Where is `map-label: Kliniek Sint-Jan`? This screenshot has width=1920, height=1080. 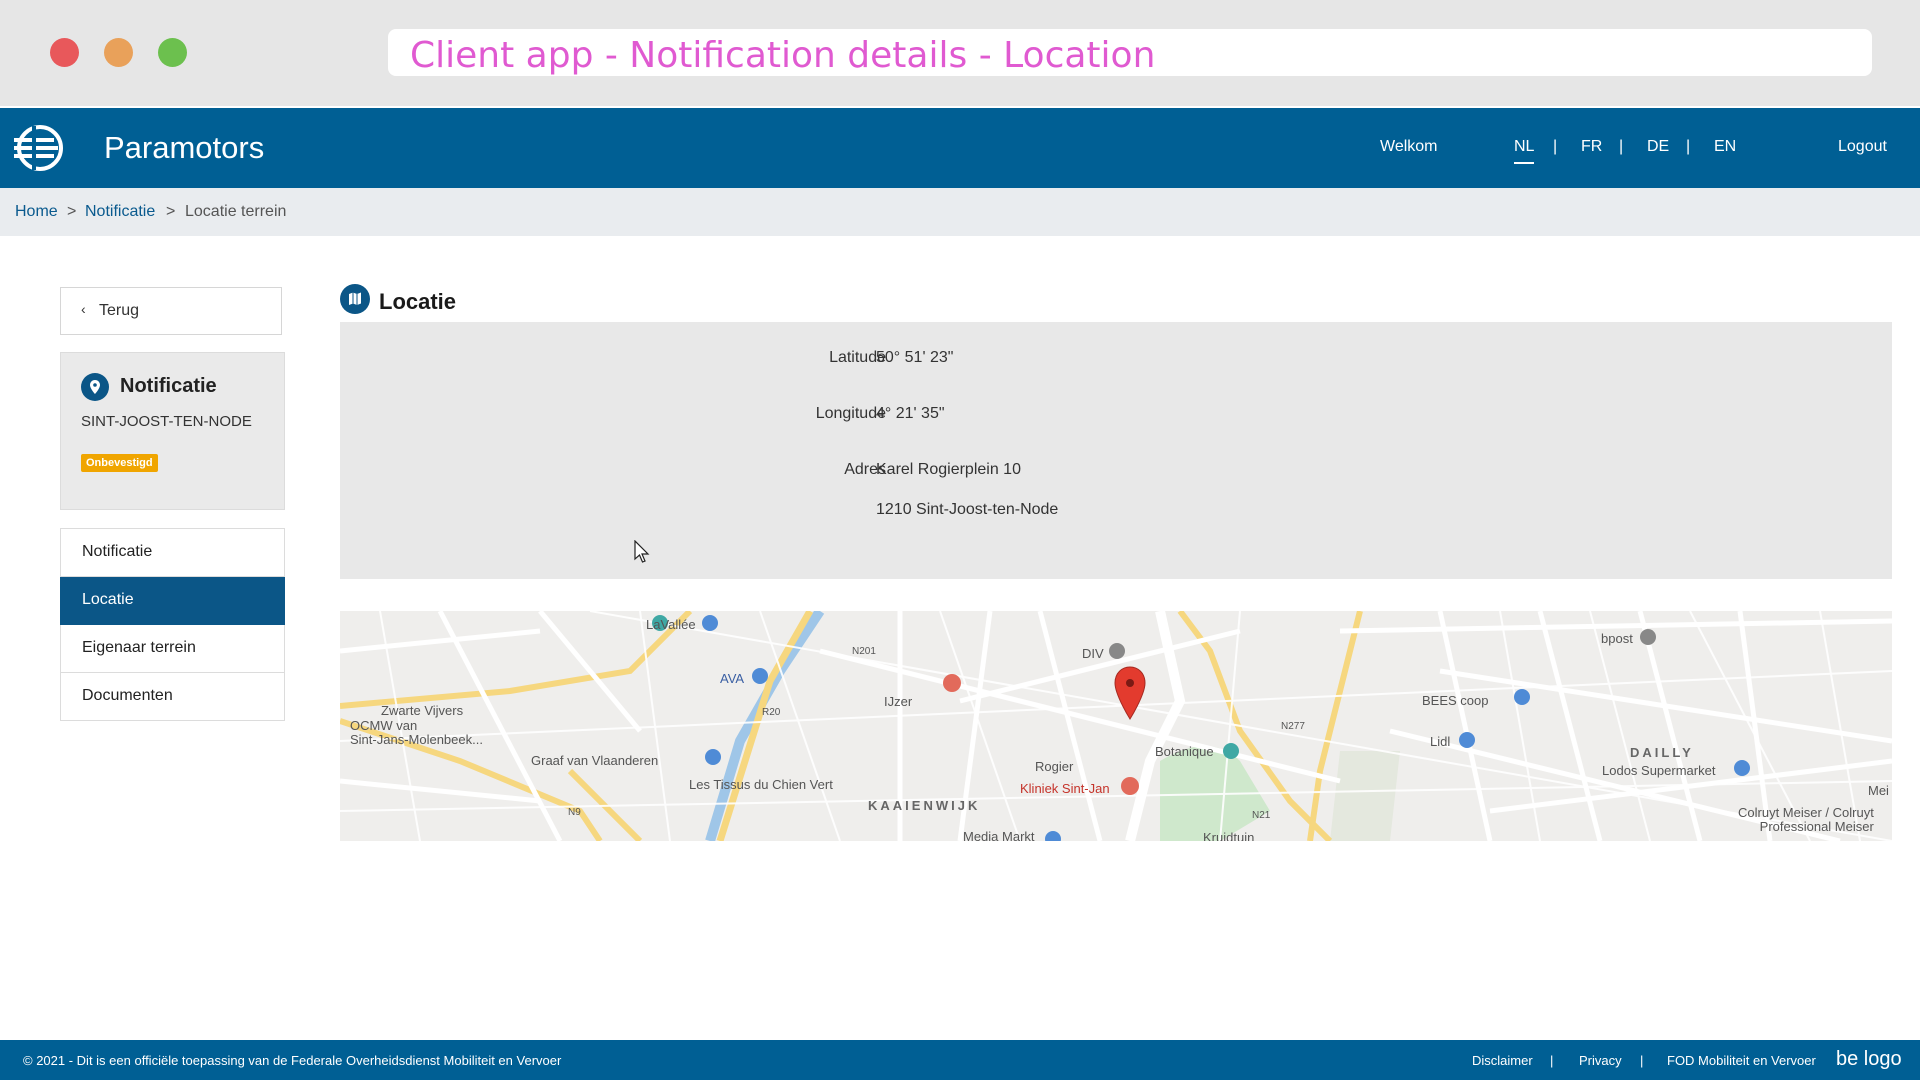
map-label: Kliniek Sint-Jan is located at coordinates (1065, 788).